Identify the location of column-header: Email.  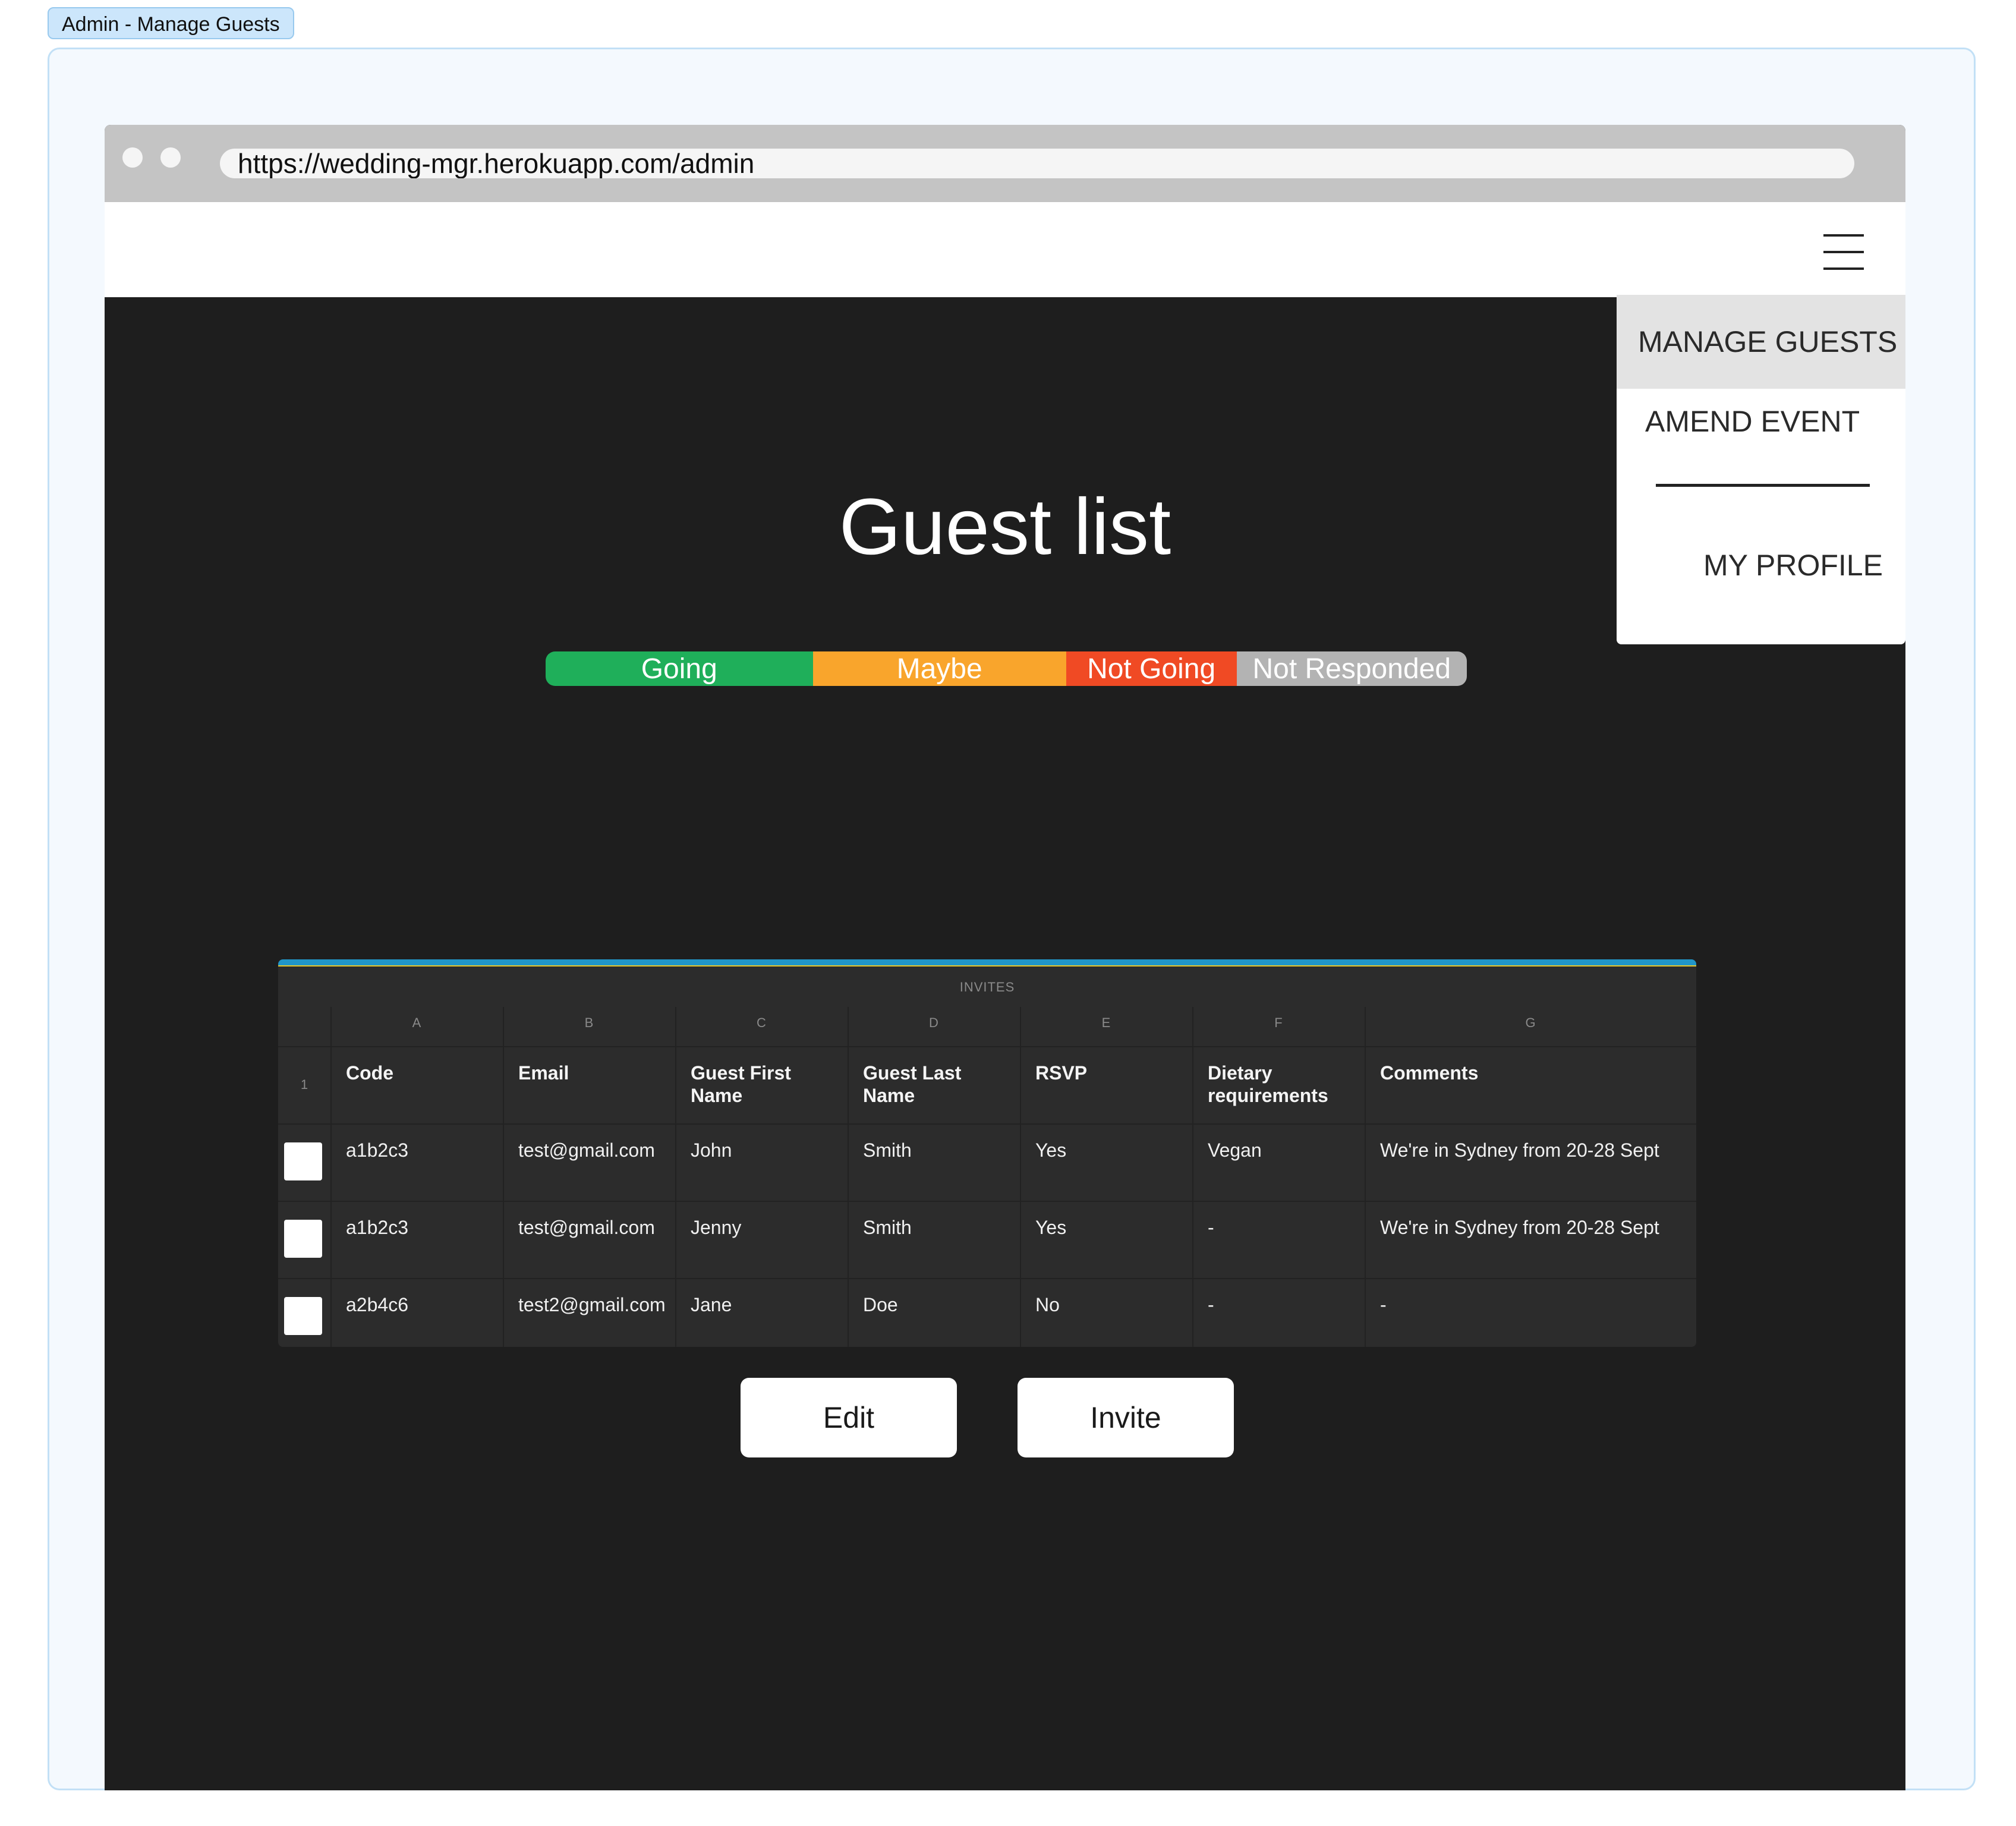
(543, 1073).